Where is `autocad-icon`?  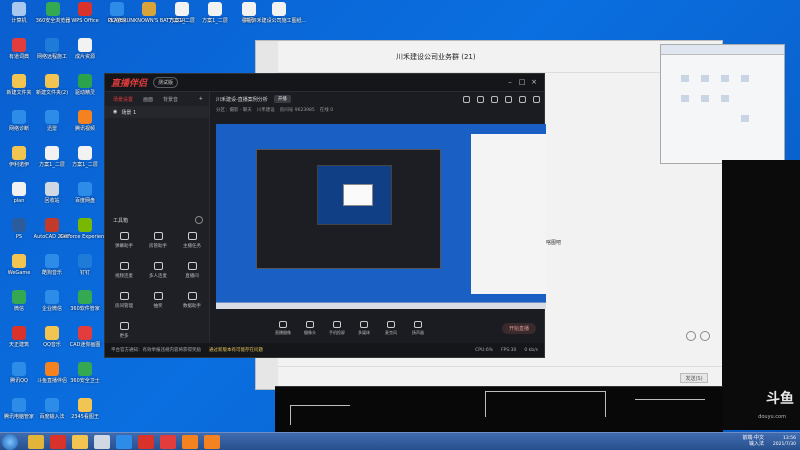
autocad-icon is located at coordinates (146, 442).